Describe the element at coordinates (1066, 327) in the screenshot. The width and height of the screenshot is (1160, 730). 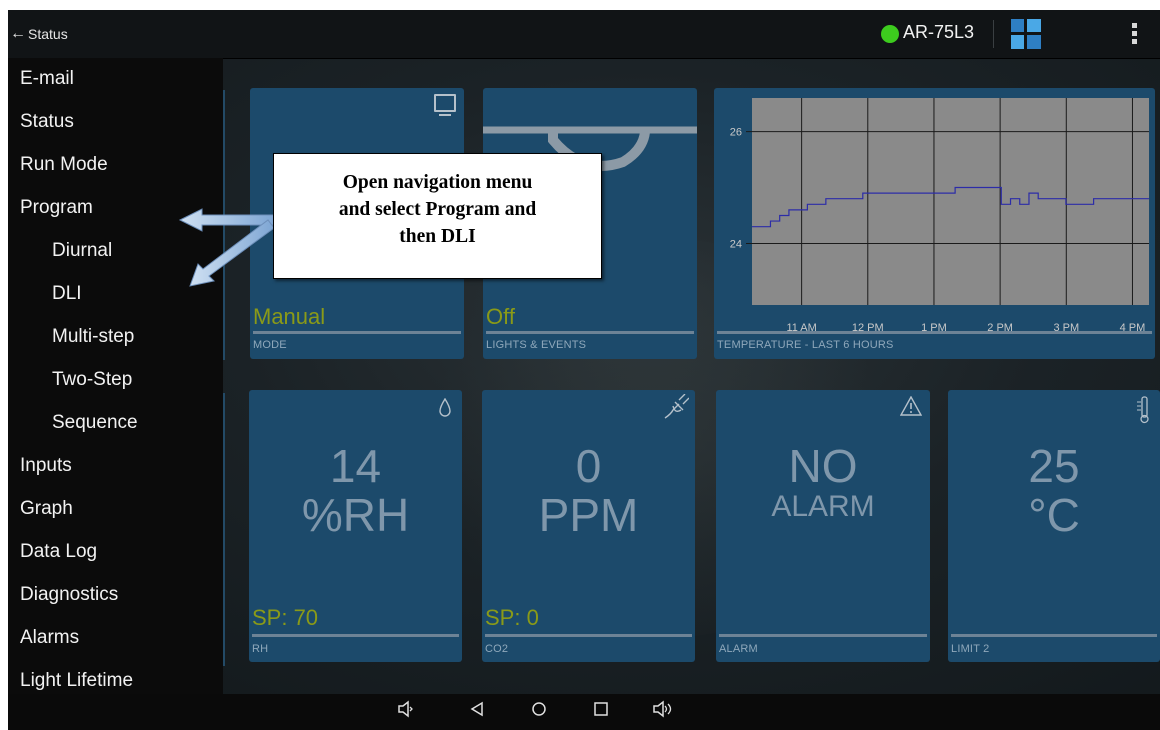
I see `x-tick-label: 3 PM` at that location.